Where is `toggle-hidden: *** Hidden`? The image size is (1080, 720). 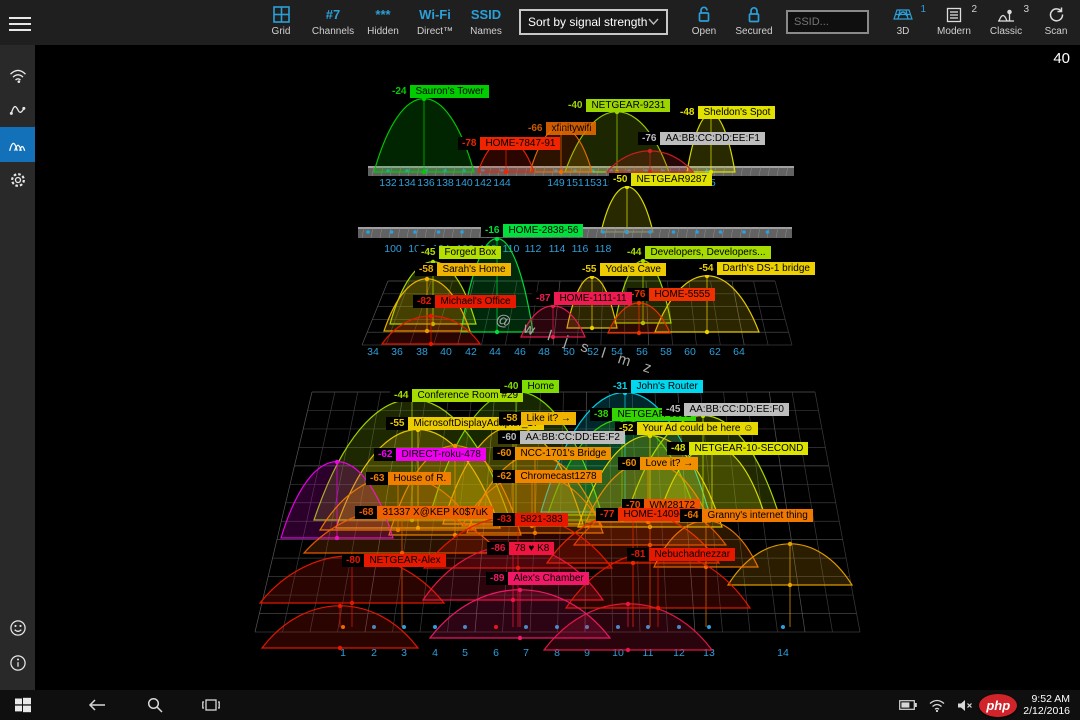 toggle-hidden: *** Hidden is located at coordinates (383, 20).